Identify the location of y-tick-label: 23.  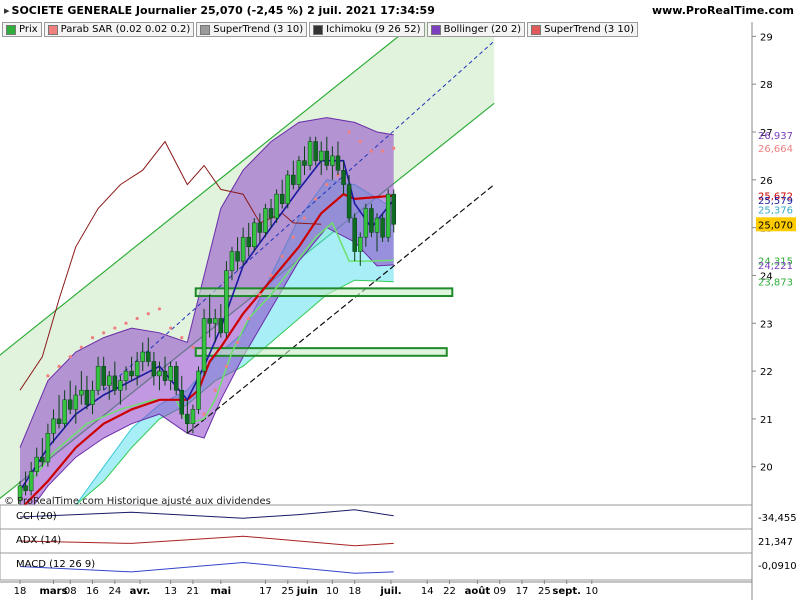
(766, 324).